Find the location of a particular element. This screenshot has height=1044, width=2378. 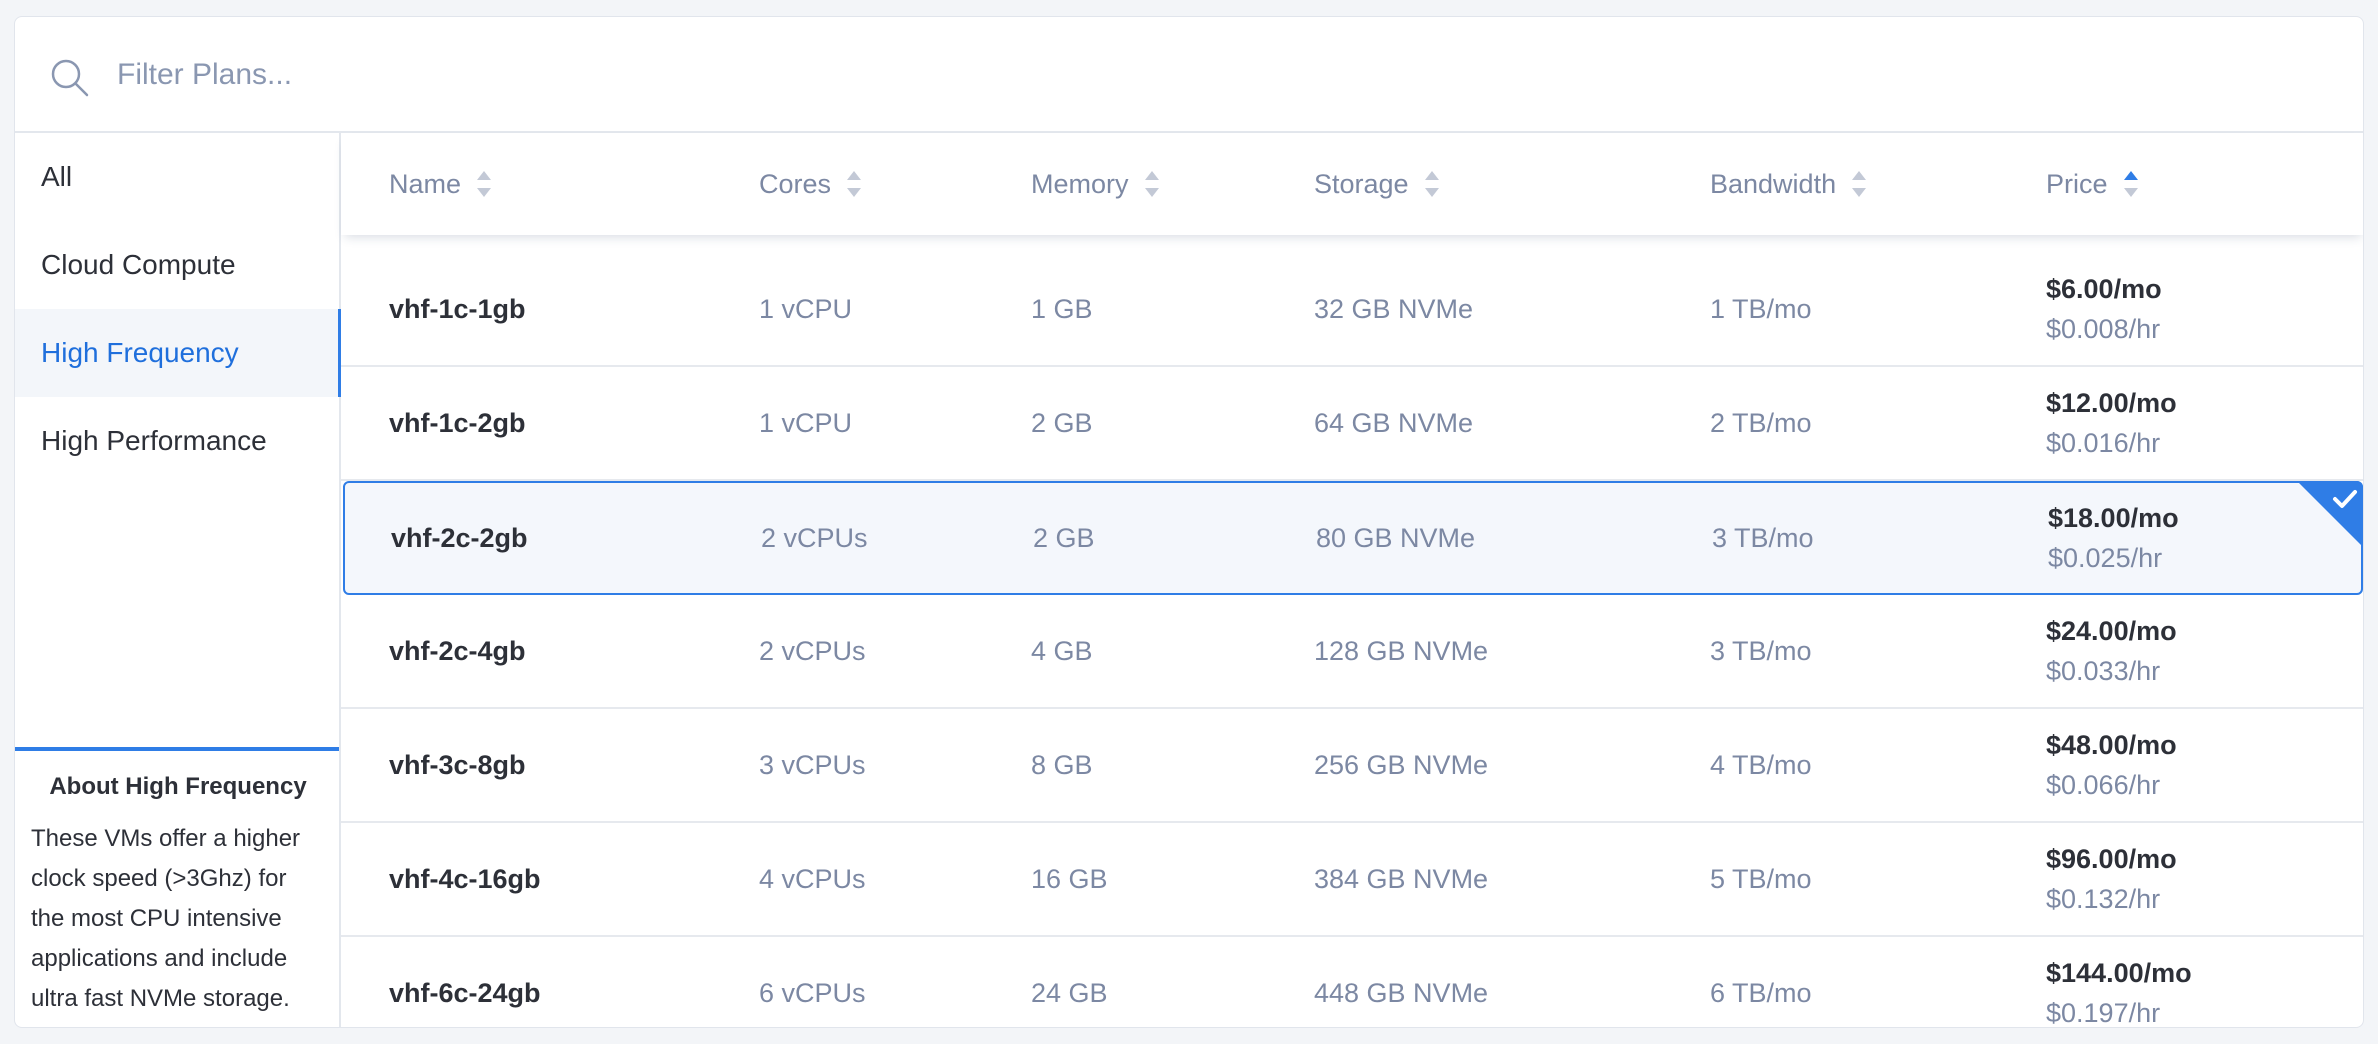

sort-ascending-icon is located at coordinates (2130, 184).